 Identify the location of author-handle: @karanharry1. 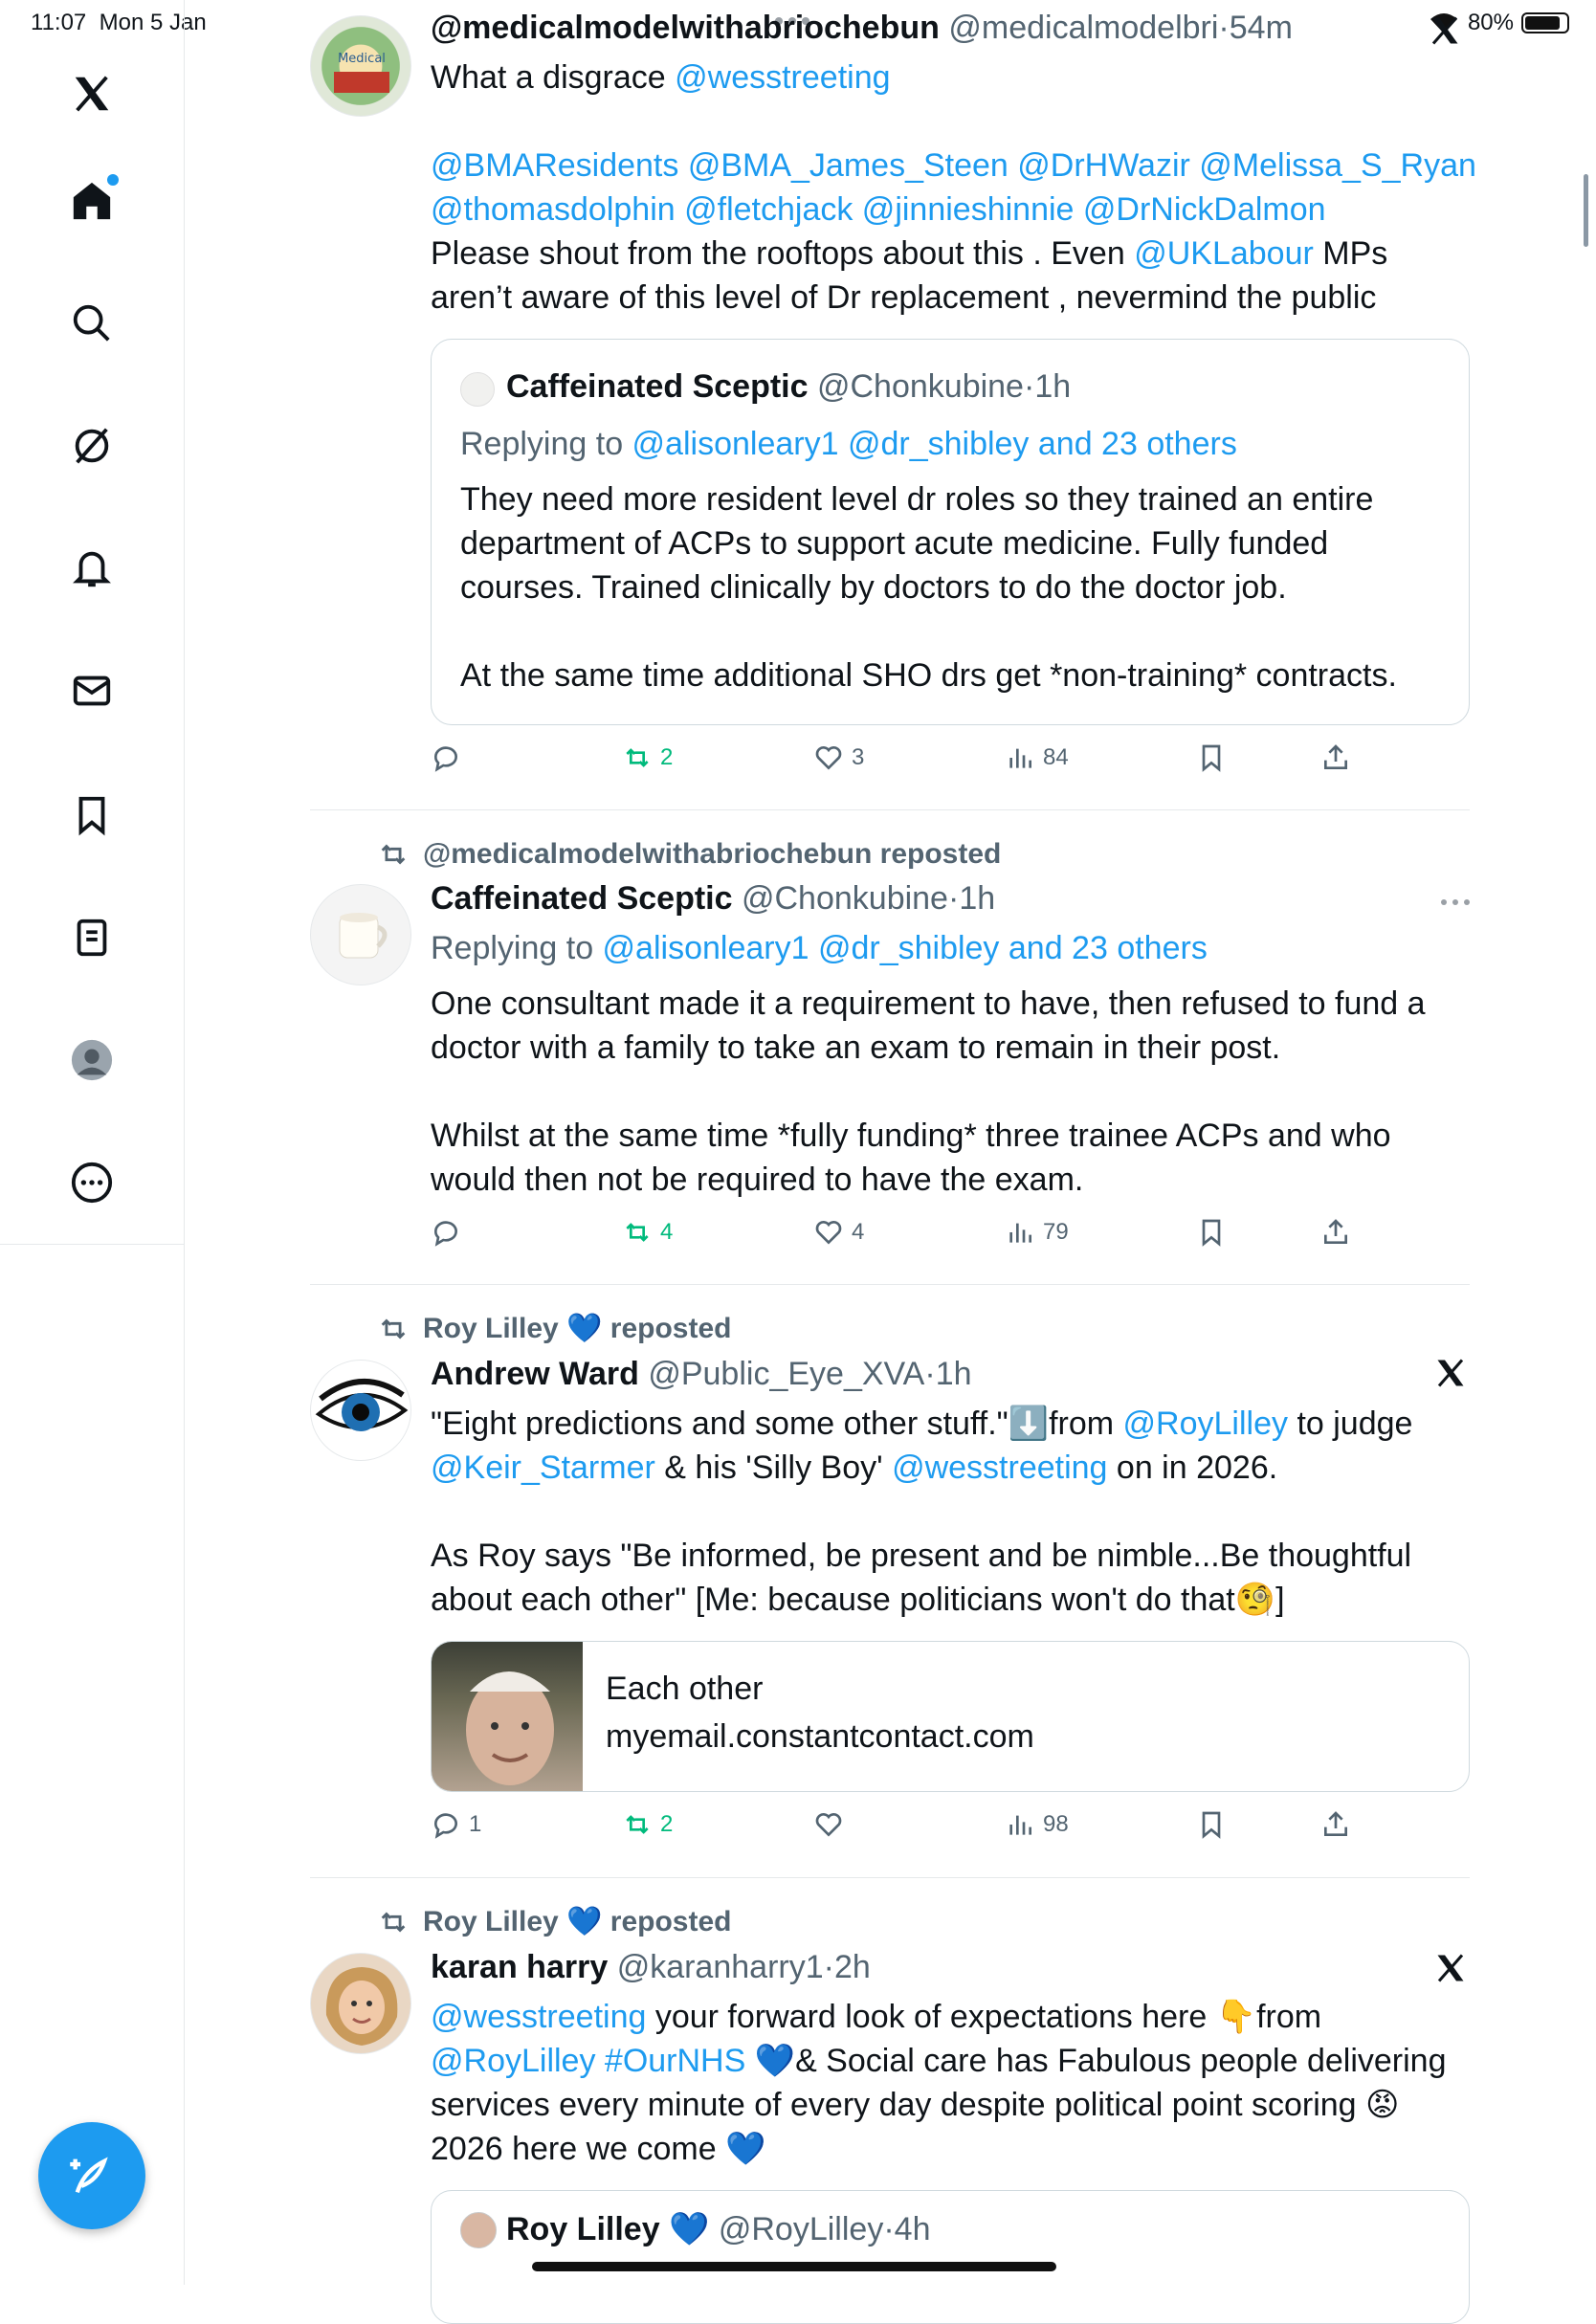
(721, 1967).